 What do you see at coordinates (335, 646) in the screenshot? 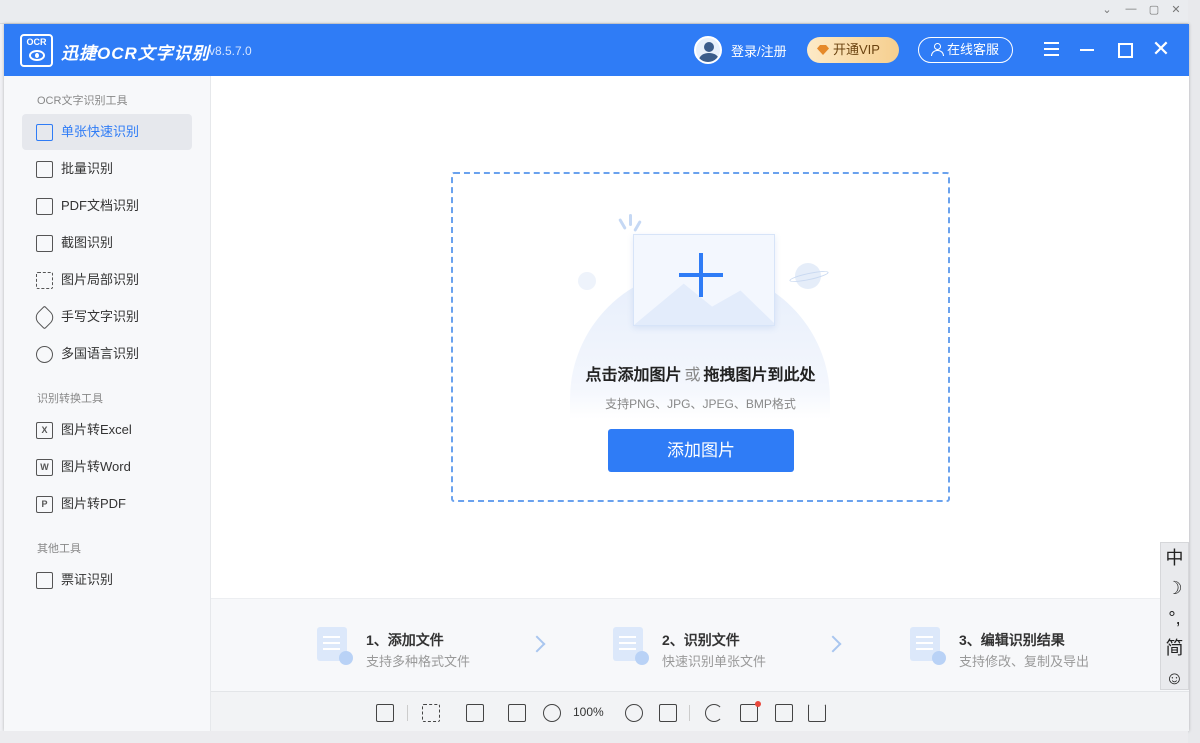
I see `add-file-icon` at bounding box center [335, 646].